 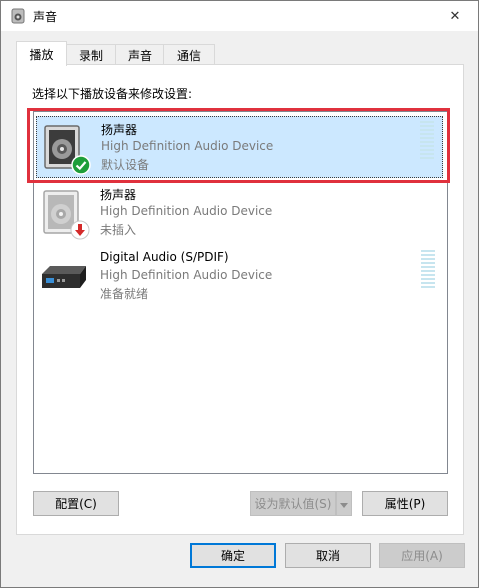 What do you see at coordinates (233, 555) in the screenshot?
I see `ok-button: 确定` at bounding box center [233, 555].